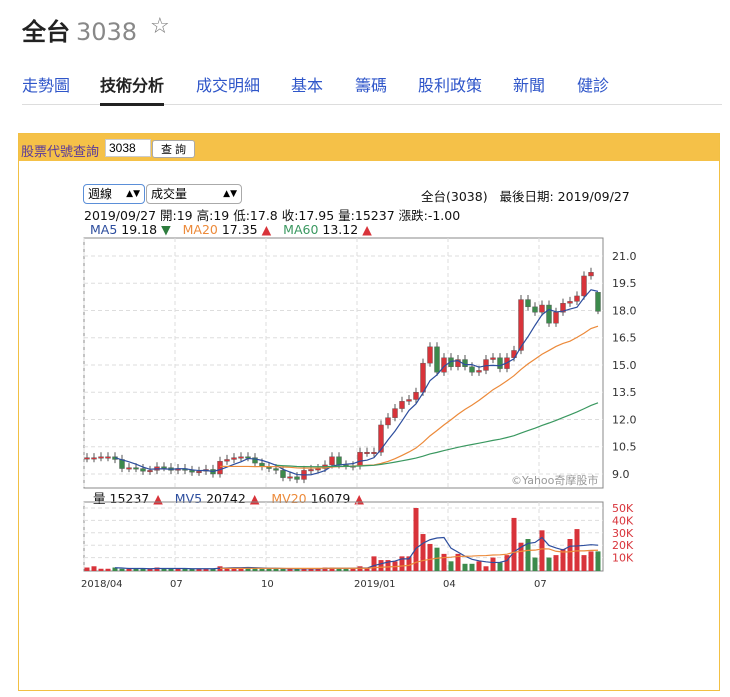  What do you see at coordinates (437, 435) in the screenshot?
I see `ma60-line` at bounding box center [437, 435].